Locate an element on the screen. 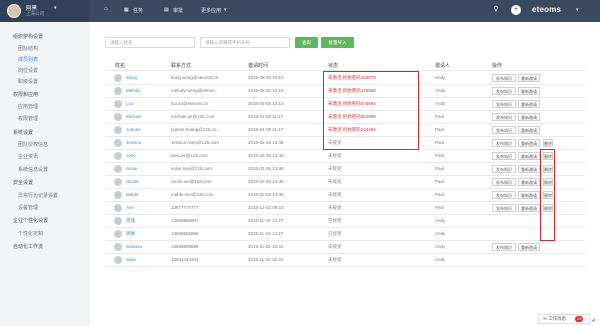 This screenshot has height=326, width=600. member-name-link: 周理 is located at coordinates (144, 221).